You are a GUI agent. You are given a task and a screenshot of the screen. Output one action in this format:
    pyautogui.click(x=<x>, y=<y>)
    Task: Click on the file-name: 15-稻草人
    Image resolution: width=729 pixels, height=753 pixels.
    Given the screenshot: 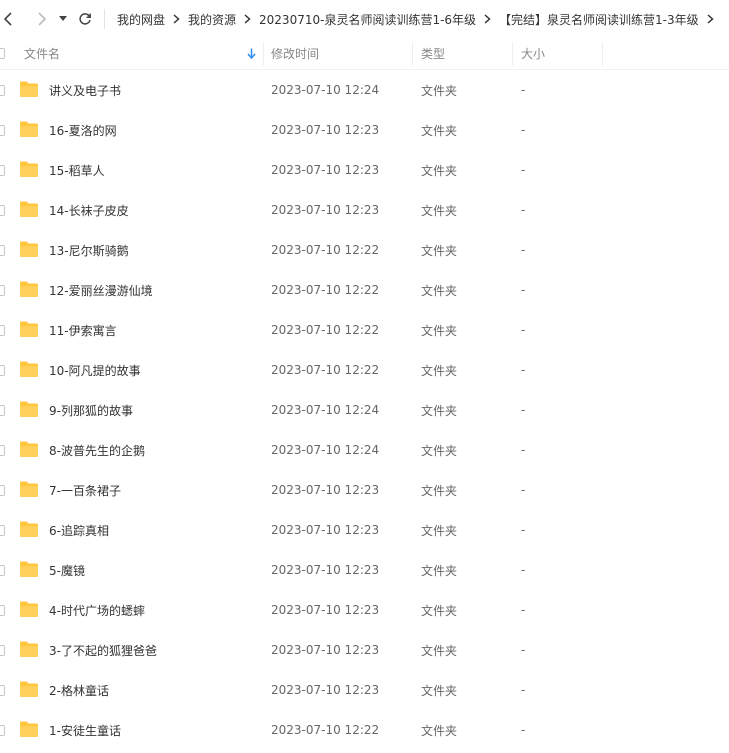 What is the action you would take?
    pyautogui.click(x=77, y=170)
    